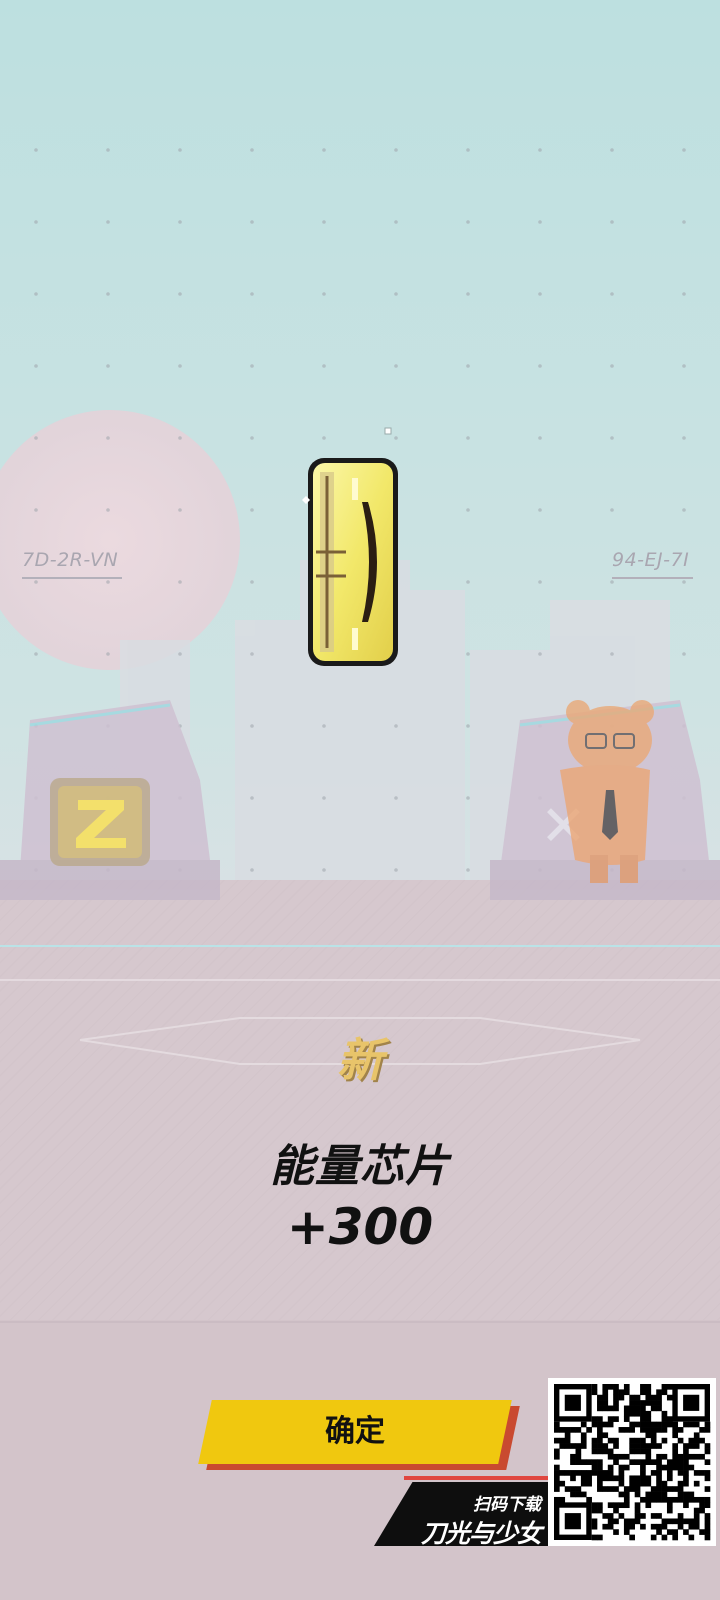  Describe the element at coordinates (461, 1512) in the screenshot. I see `download-promo-banner: 扫码下载 刀光与少女` at that location.